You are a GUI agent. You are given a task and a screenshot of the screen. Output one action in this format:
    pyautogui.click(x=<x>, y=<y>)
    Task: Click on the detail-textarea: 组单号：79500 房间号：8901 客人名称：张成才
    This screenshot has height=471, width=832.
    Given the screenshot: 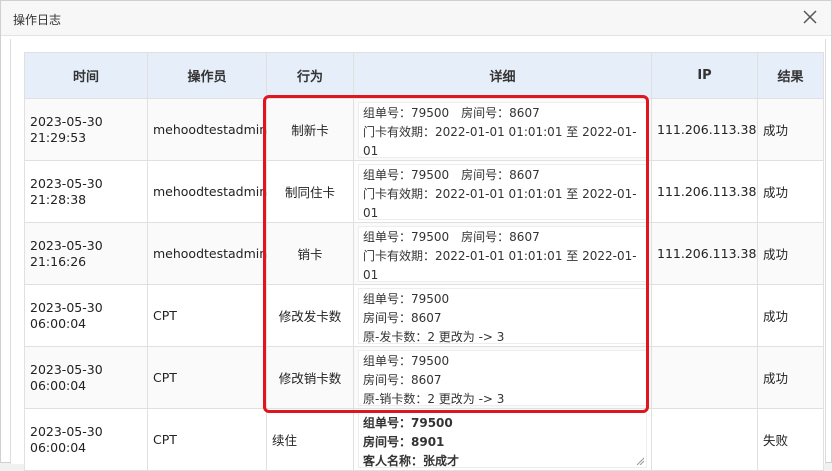 What is the action you would take?
    pyautogui.click(x=502, y=439)
    